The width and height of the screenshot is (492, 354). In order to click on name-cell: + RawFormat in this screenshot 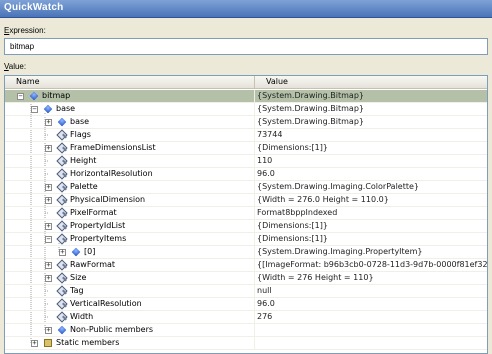, I will do `click(130, 265)`.